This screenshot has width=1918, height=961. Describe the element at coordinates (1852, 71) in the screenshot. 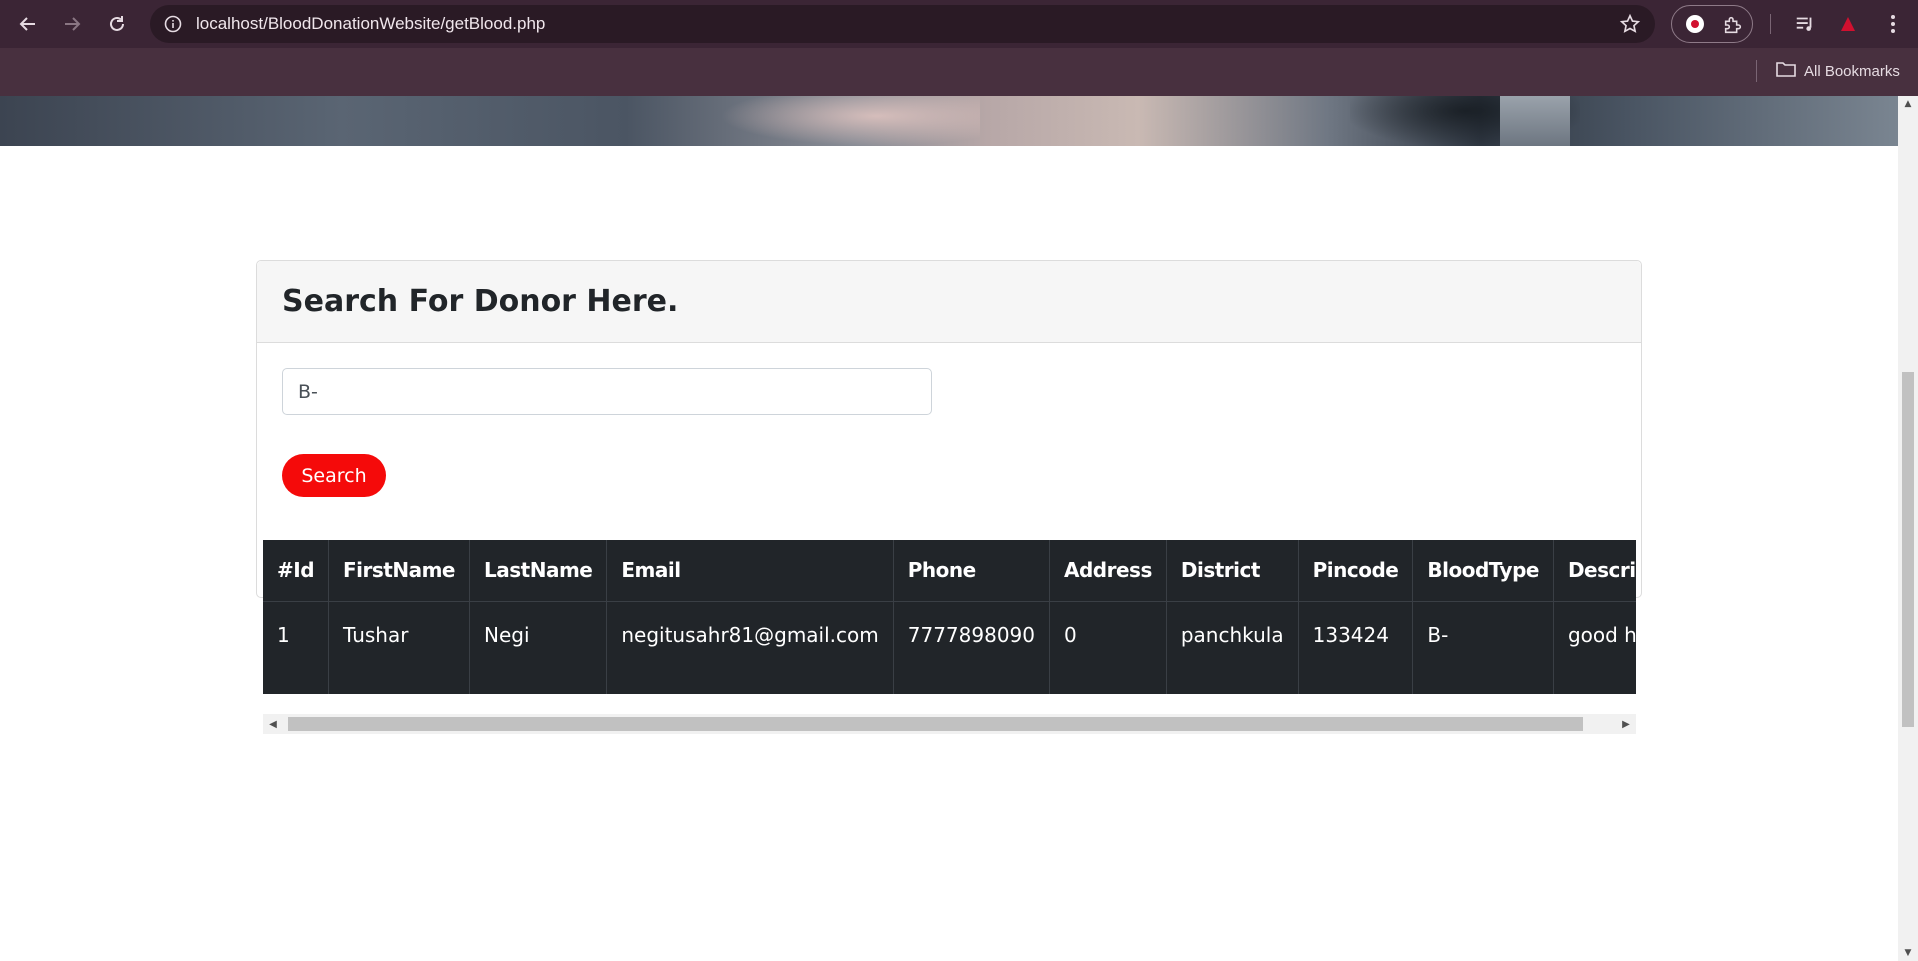

I see `all-bookmarks-label: All Bookmarks` at that location.